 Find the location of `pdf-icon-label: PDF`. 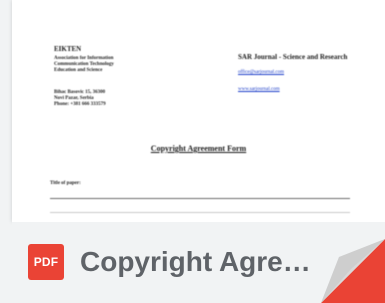

pdf-icon-label: PDF is located at coordinates (46, 262).